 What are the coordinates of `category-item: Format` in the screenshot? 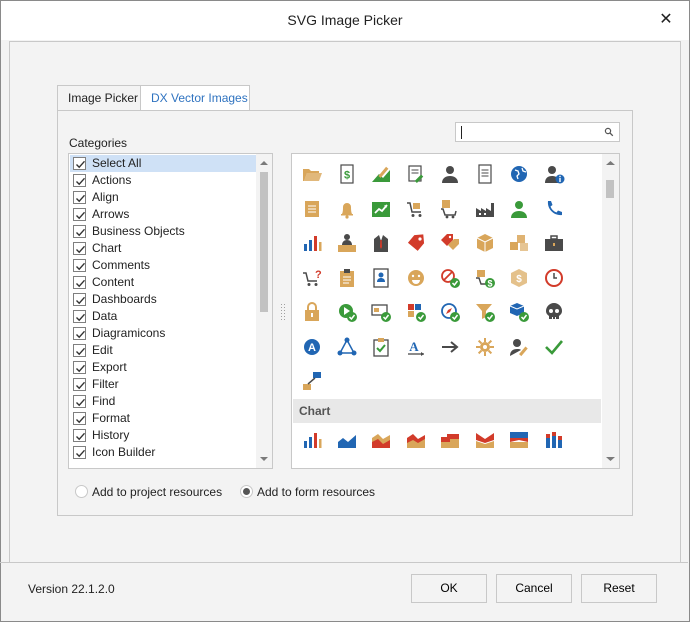 It's located at (163, 418).